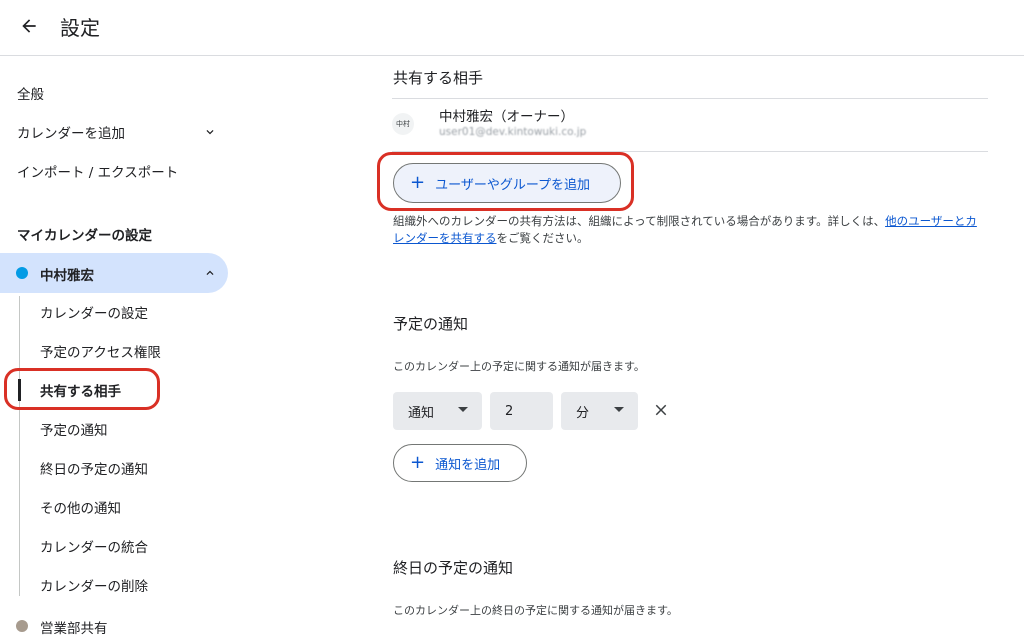  Describe the element at coordinates (421, 413) in the screenshot. I see `notification-type-value: 通知` at that location.